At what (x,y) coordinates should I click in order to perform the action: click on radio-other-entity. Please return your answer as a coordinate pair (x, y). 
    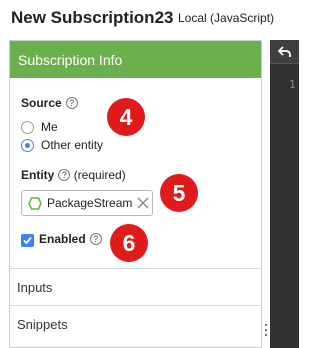
    Looking at the image, I should click on (27, 145).